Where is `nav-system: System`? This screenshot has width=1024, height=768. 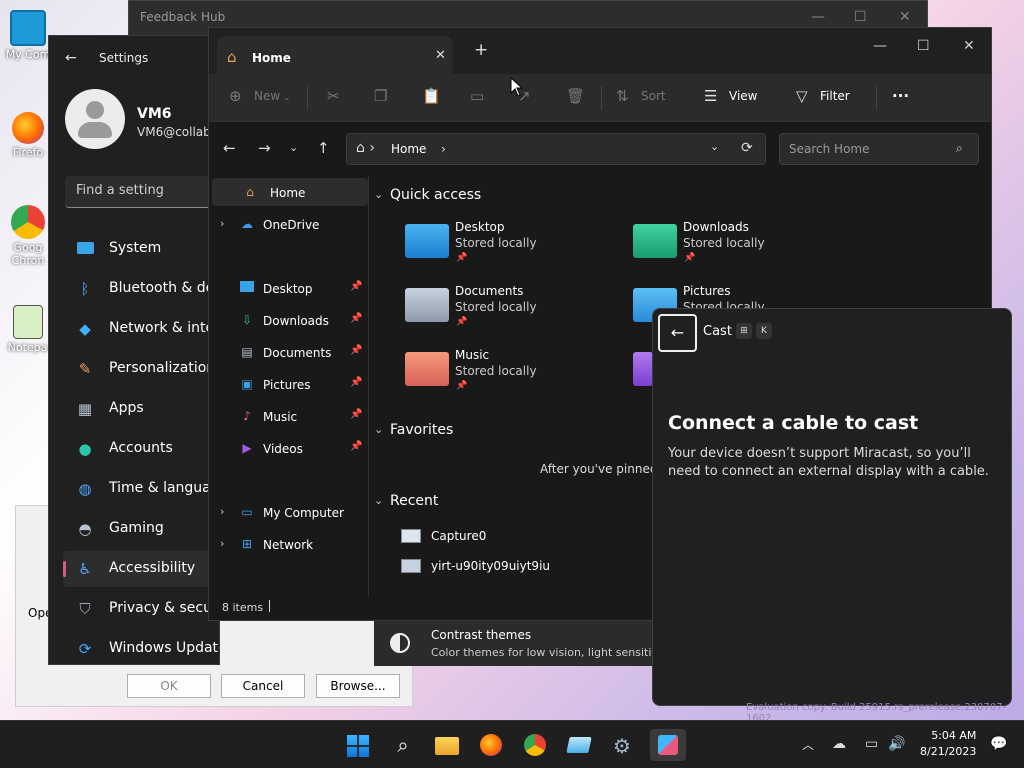
nav-system: System is located at coordinates (141, 249).